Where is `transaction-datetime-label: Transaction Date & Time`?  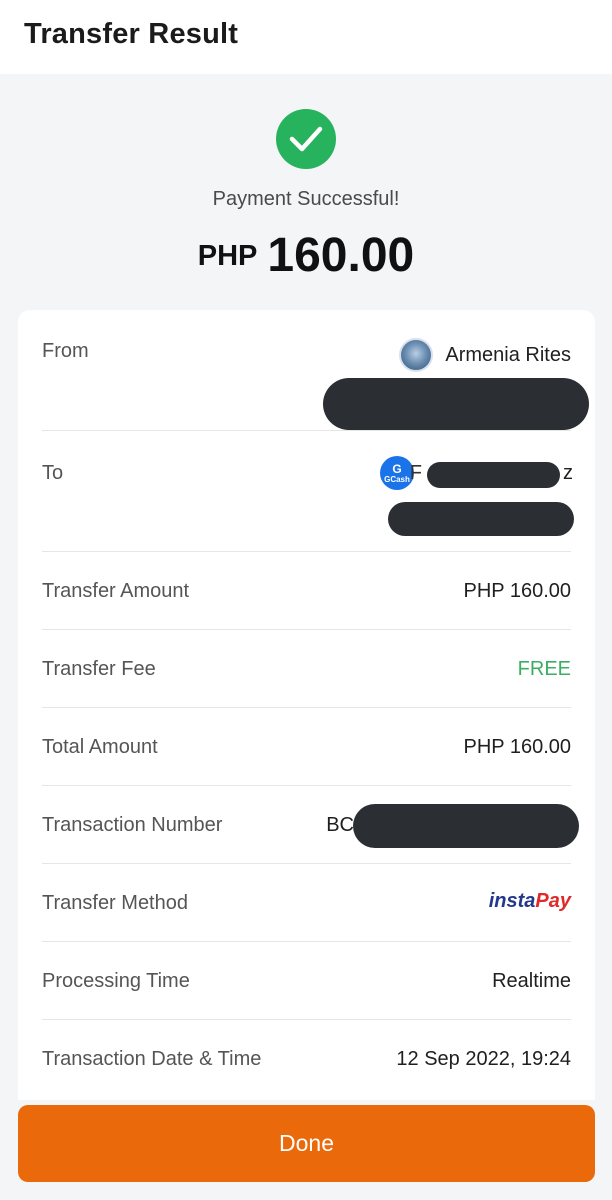
transaction-datetime-label: Transaction Date & Time is located at coordinates (152, 1059).